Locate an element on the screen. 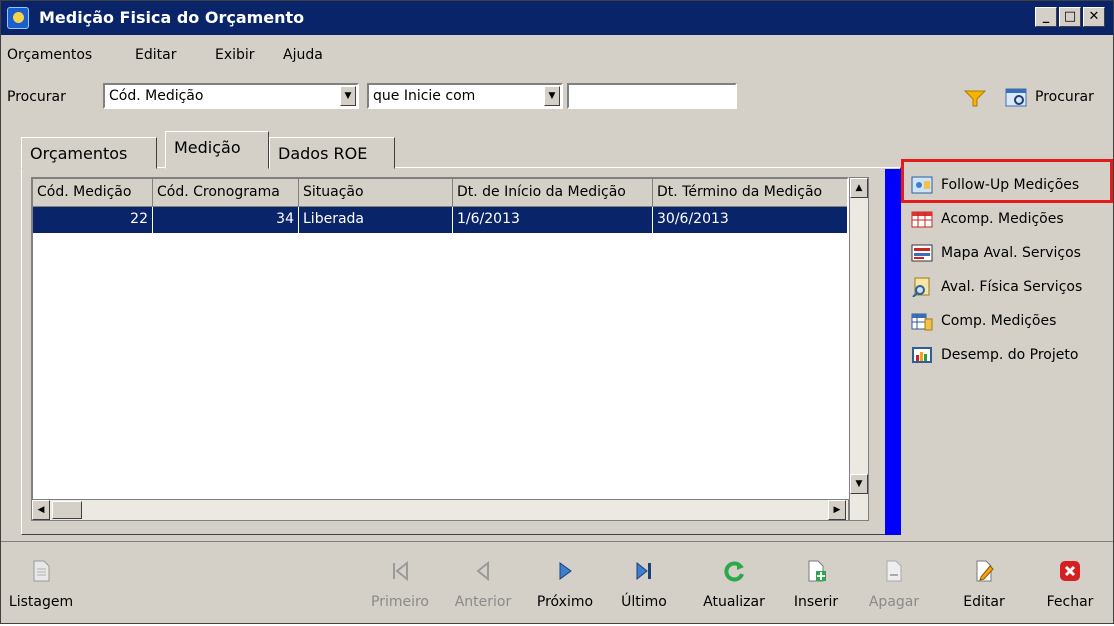 The image size is (1114, 626). link-aval-fisica-servicos: Aval. Física Serviços is located at coordinates (1009, 288).